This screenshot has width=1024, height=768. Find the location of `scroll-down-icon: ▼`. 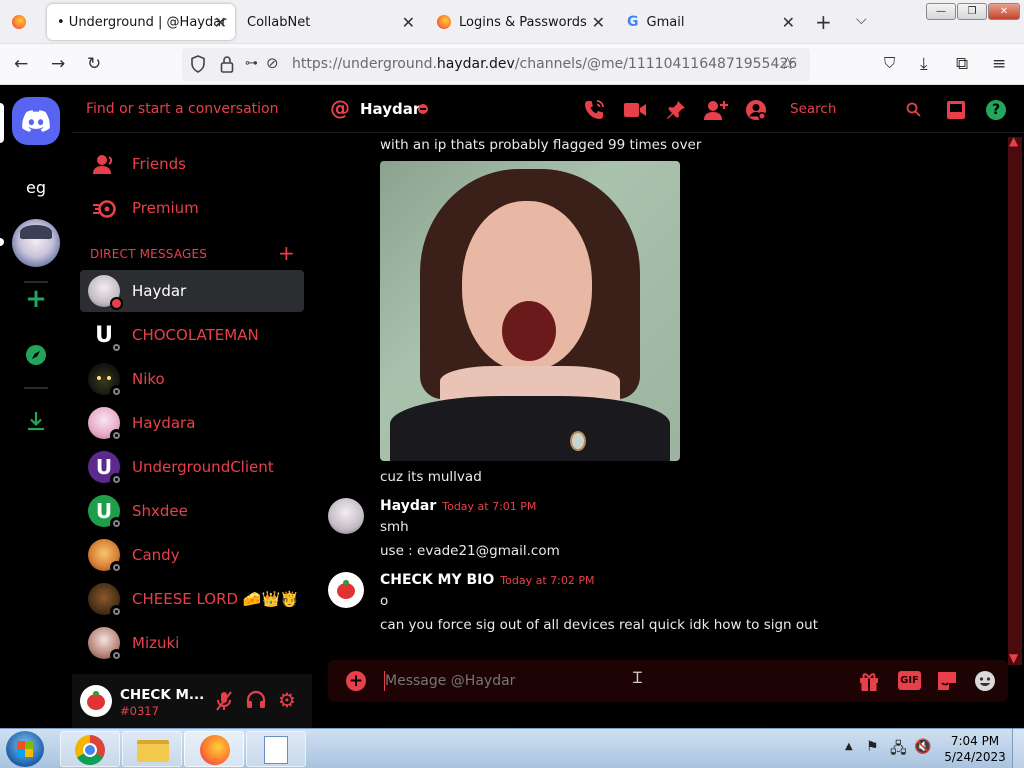

scroll-down-icon: ▼ is located at coordinates (1013, 658).